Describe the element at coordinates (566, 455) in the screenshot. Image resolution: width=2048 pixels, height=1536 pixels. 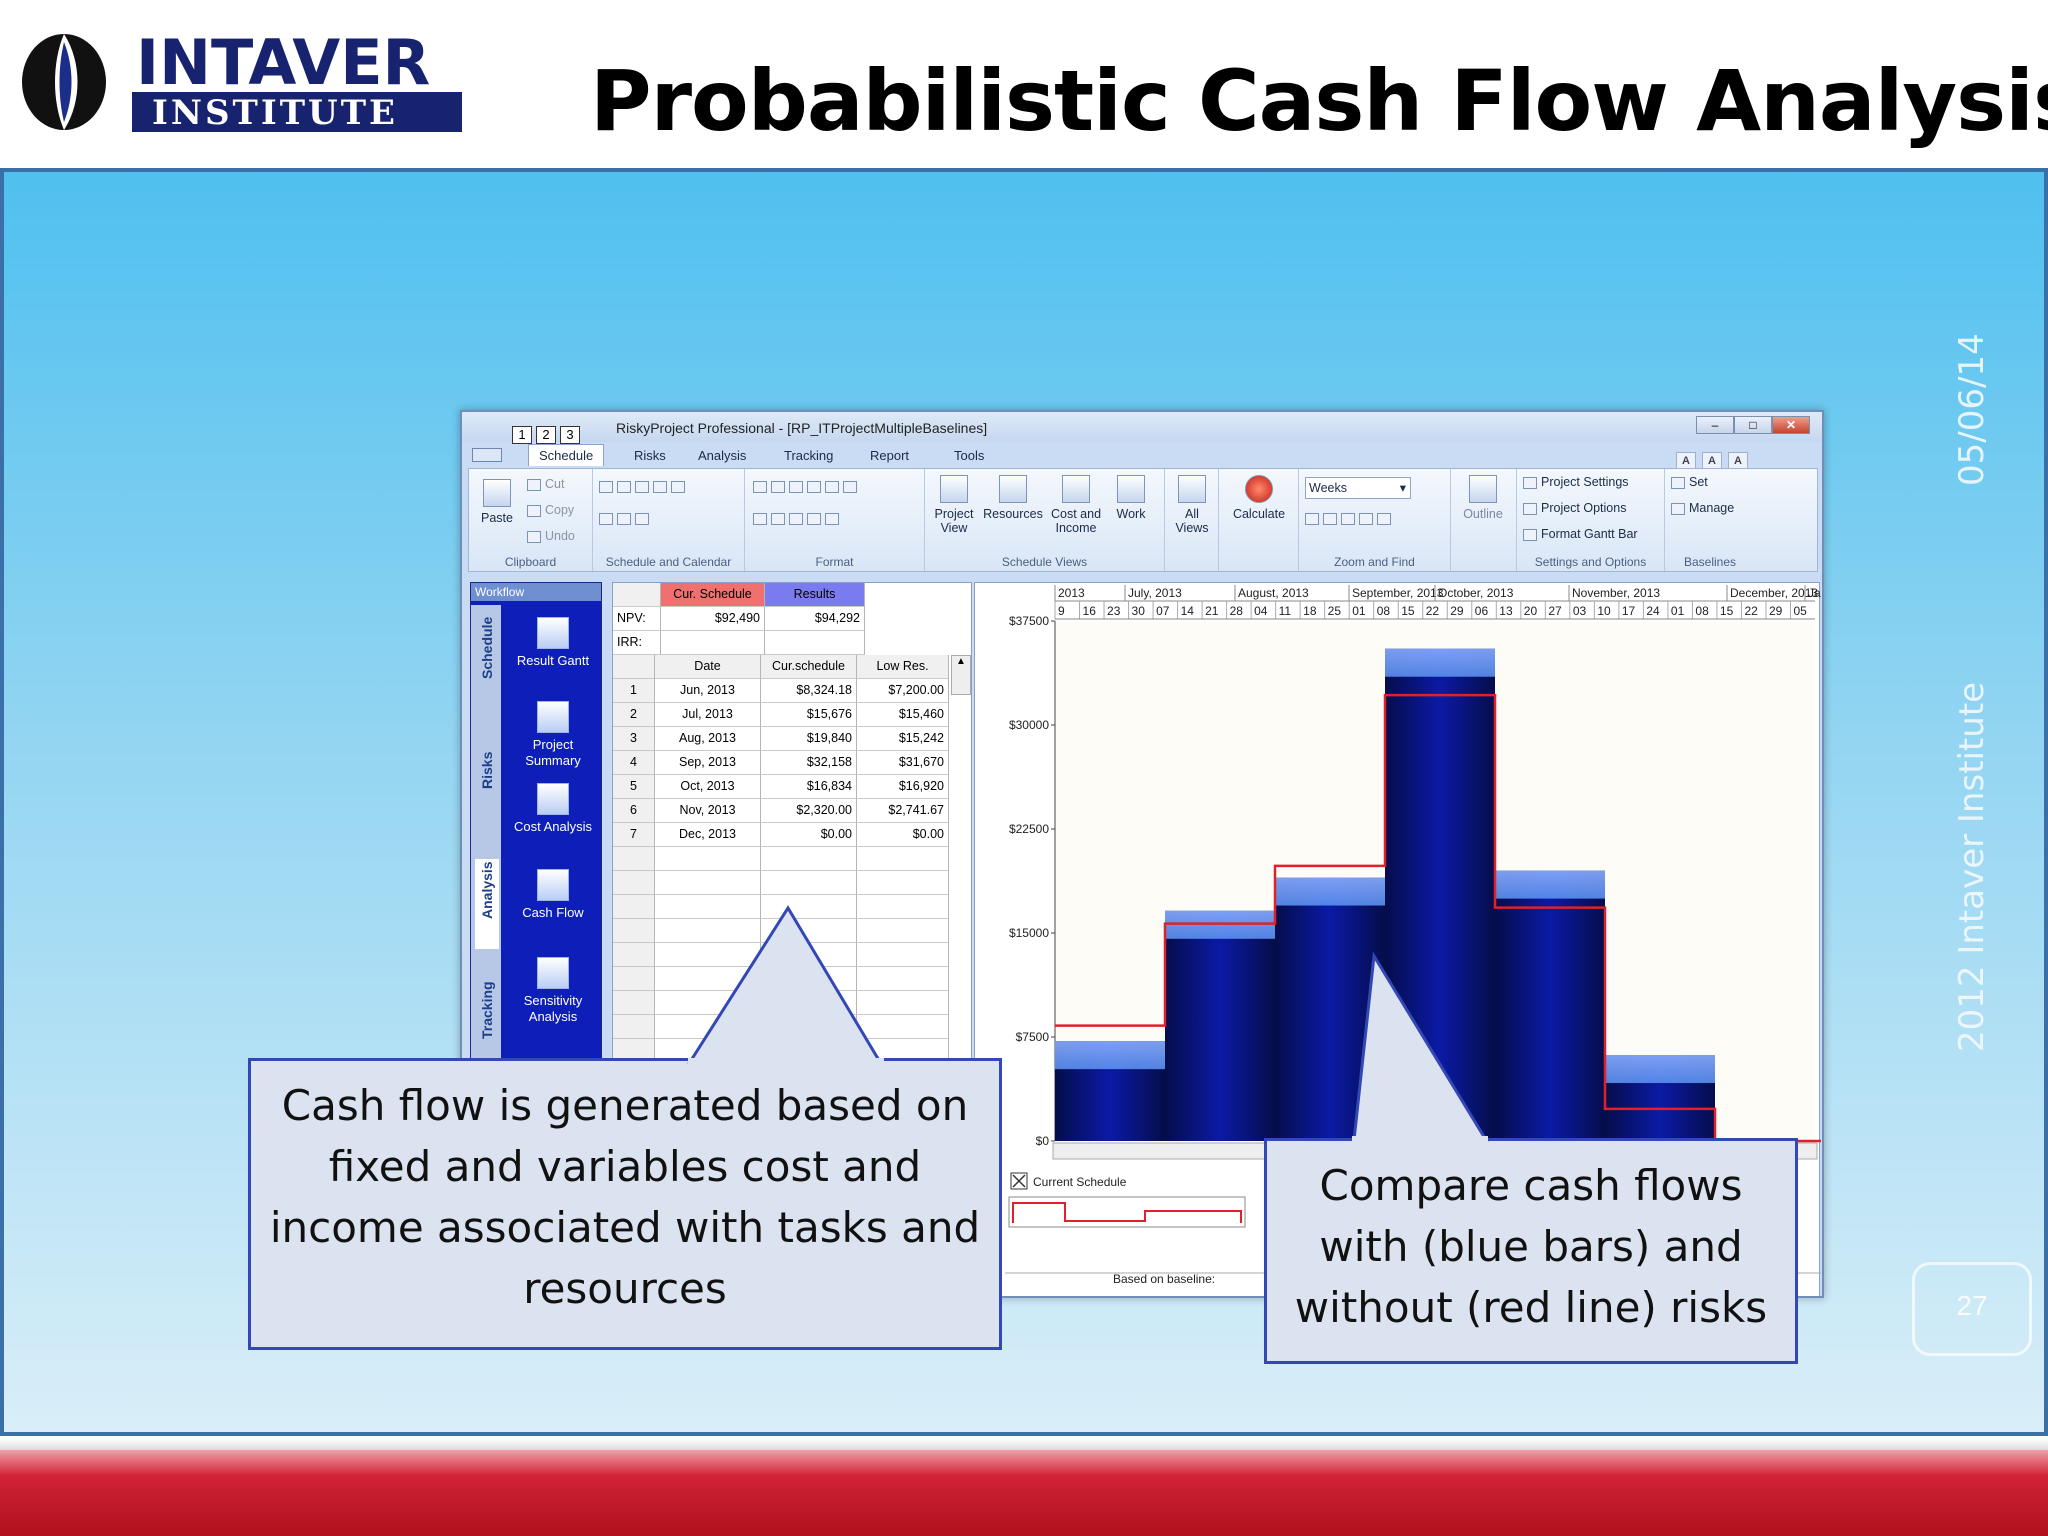
I see `tab-schedule: Schedule` at that location.